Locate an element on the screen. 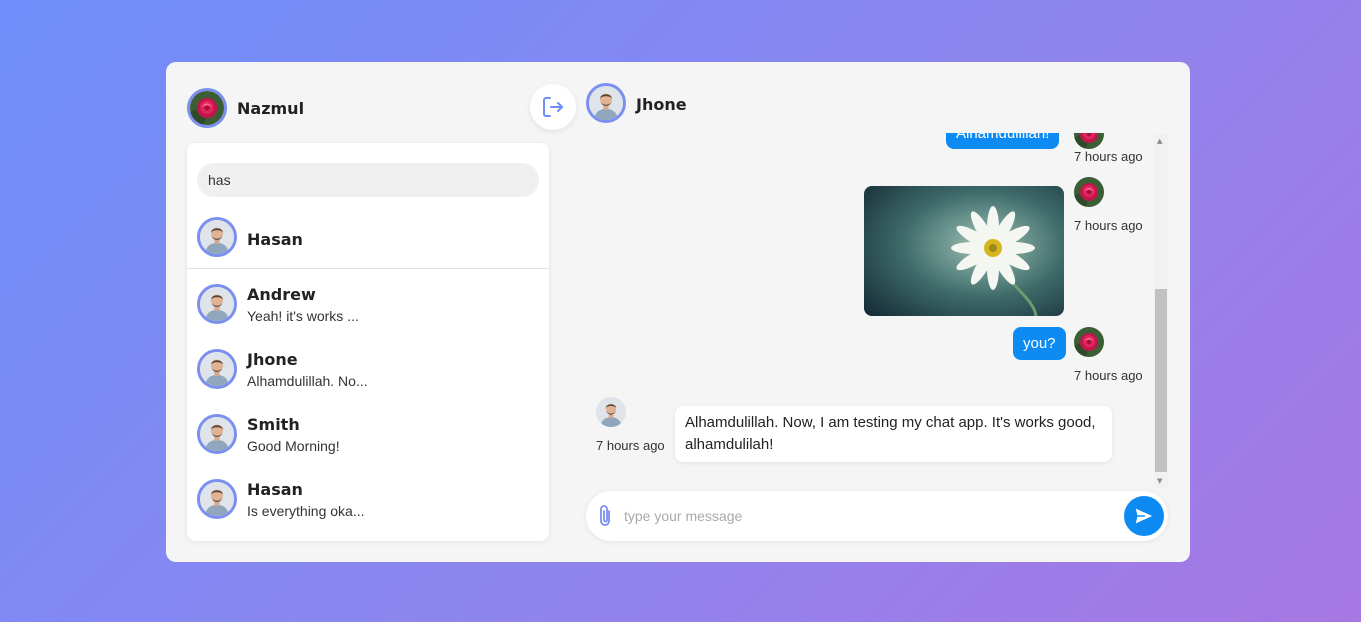  my-name: Nazmul is located at coordinates (271, 108).